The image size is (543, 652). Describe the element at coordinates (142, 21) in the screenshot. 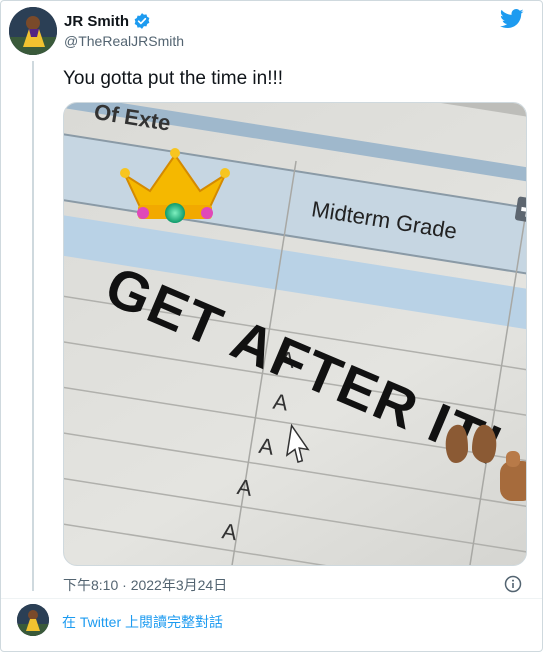

I see `verified-badge-icon` at that location.